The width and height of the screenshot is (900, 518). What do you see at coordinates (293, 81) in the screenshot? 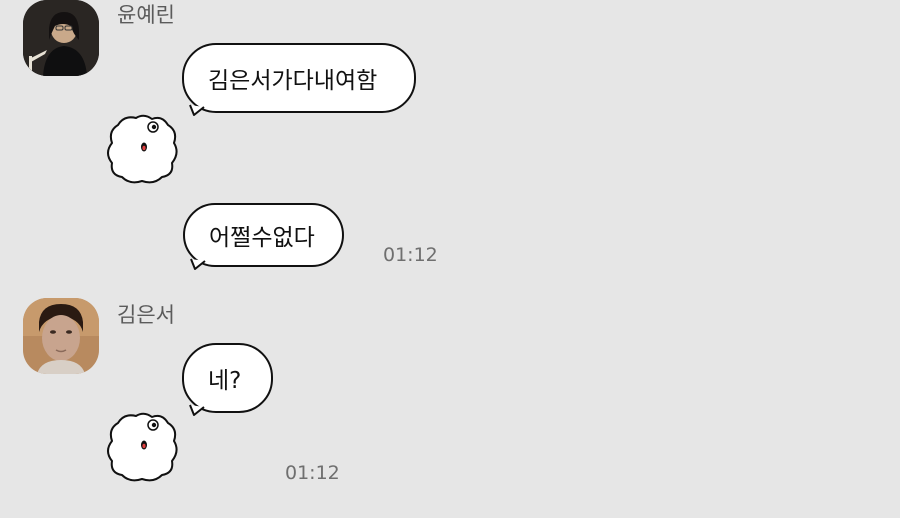
I see `message-text: 김은서가다내여함` at bounding box center [293, 81].